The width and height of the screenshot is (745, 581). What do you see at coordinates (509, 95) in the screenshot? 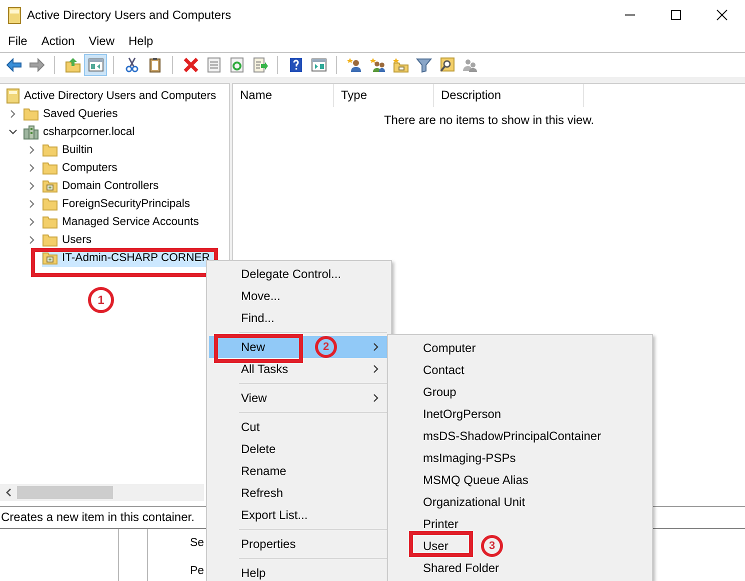
I see `column-header: Description` at bounding box center [509, 95].